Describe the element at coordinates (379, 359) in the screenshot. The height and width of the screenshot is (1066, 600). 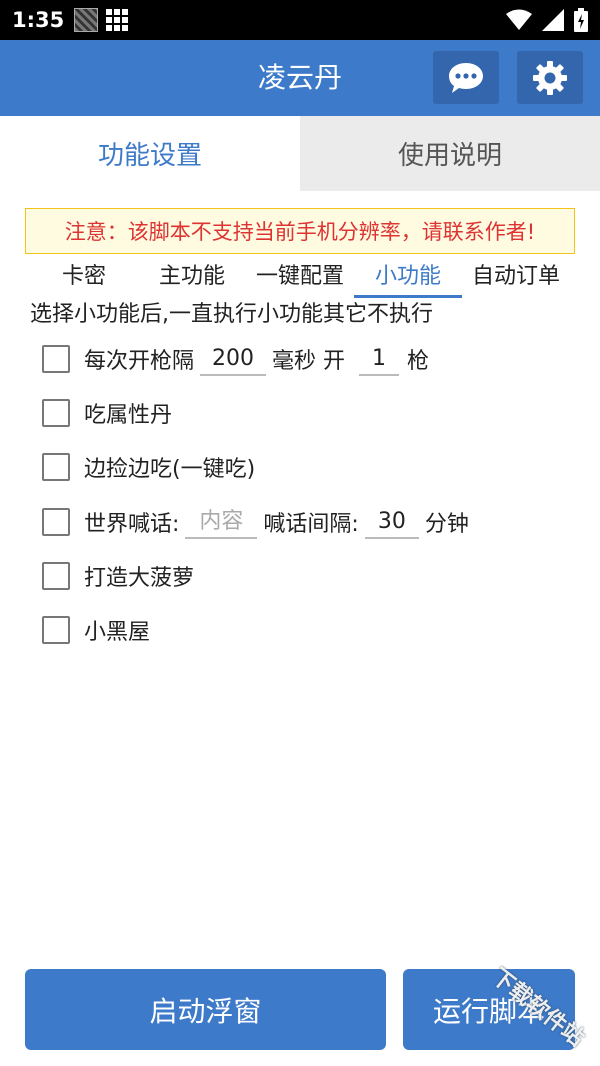
I see `fire-count-input` at that location.